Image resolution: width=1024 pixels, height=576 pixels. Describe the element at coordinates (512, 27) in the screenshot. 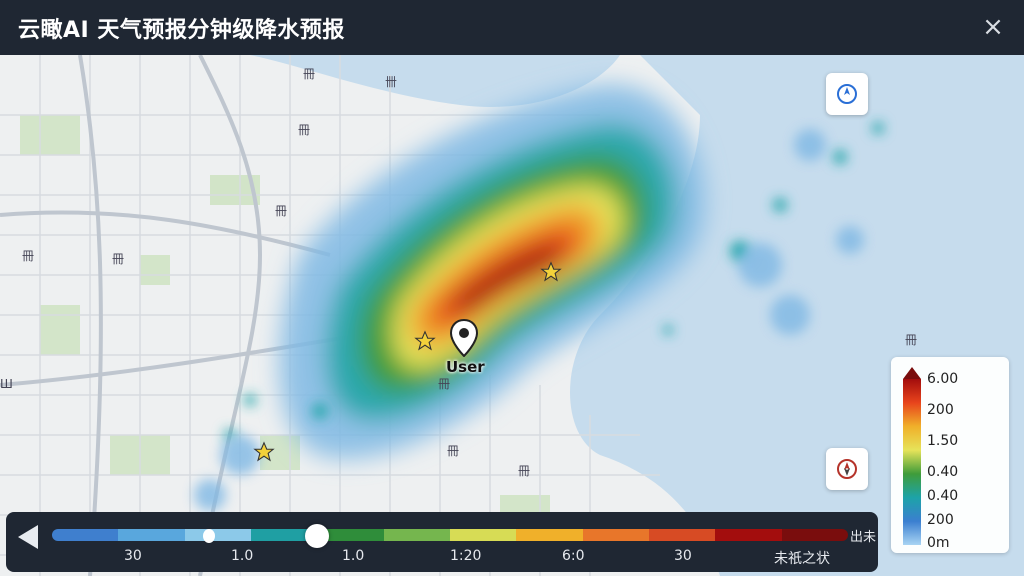

I see `title-bar: 云瞰AI 天气预报分钟级降水预报 ×` at that location.